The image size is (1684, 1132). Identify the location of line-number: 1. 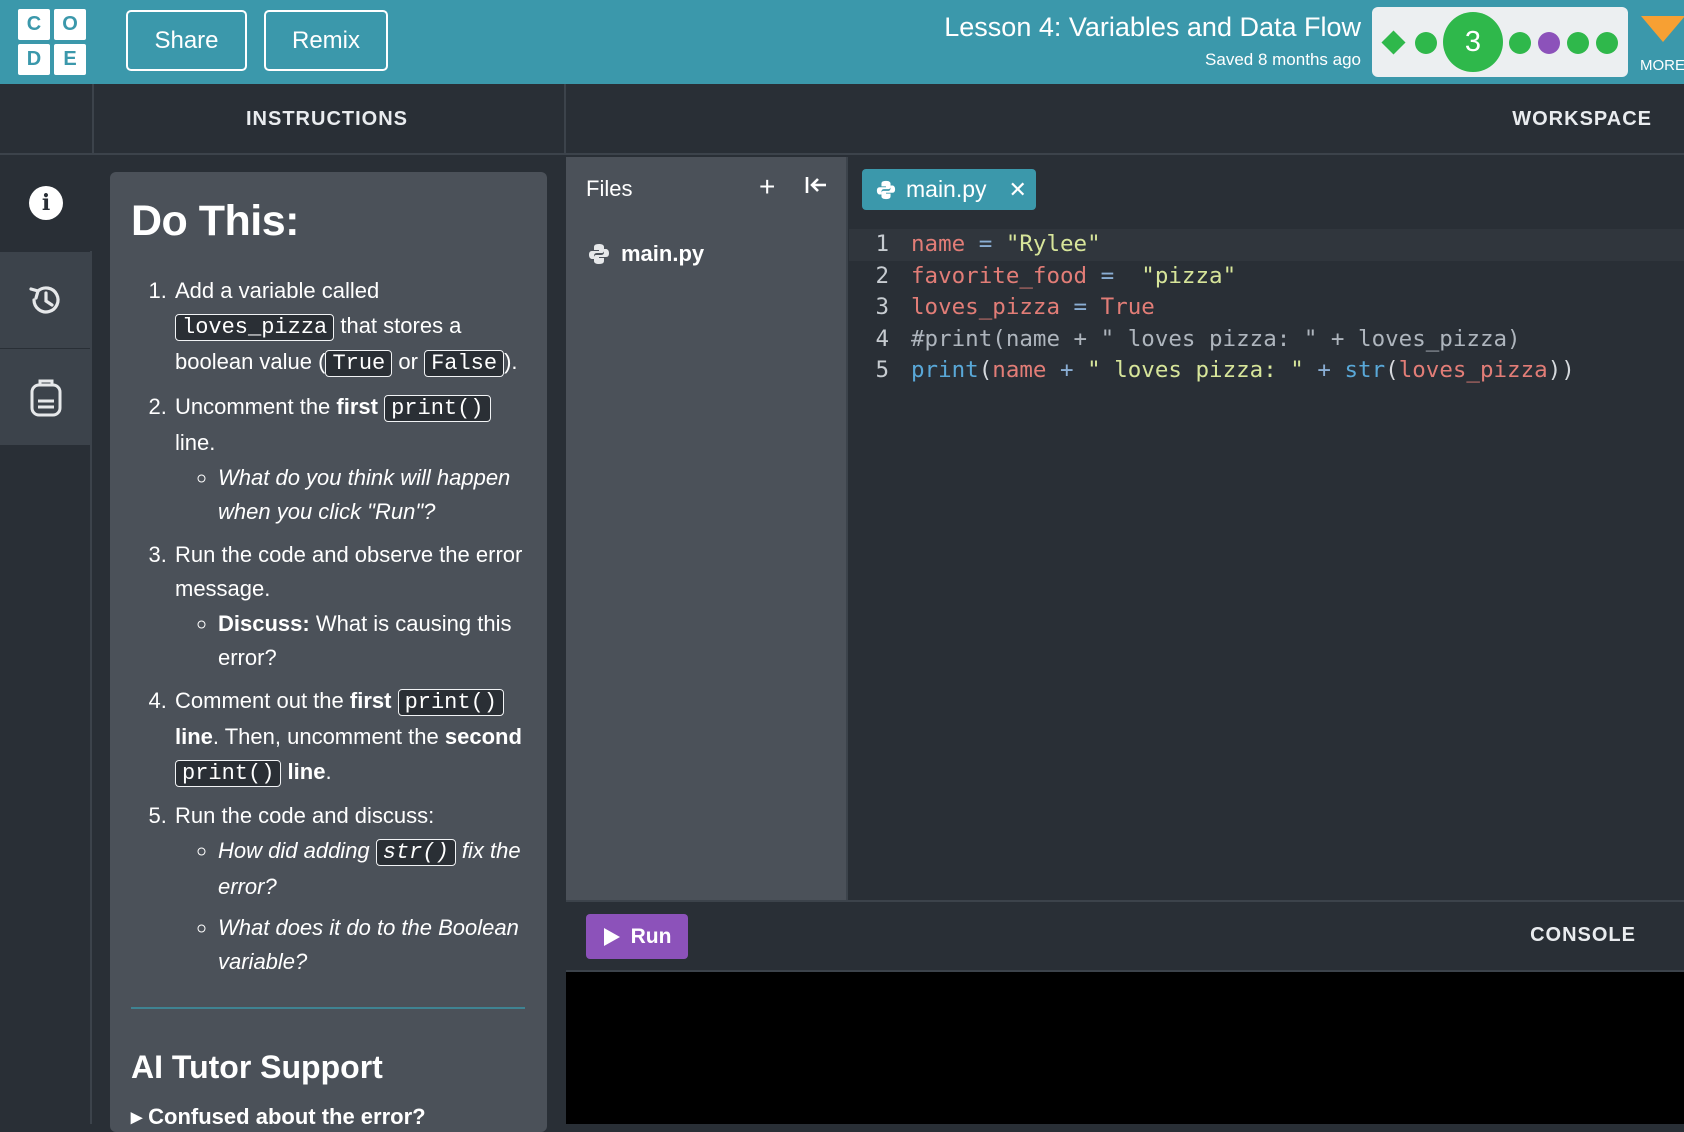
(882, 244).